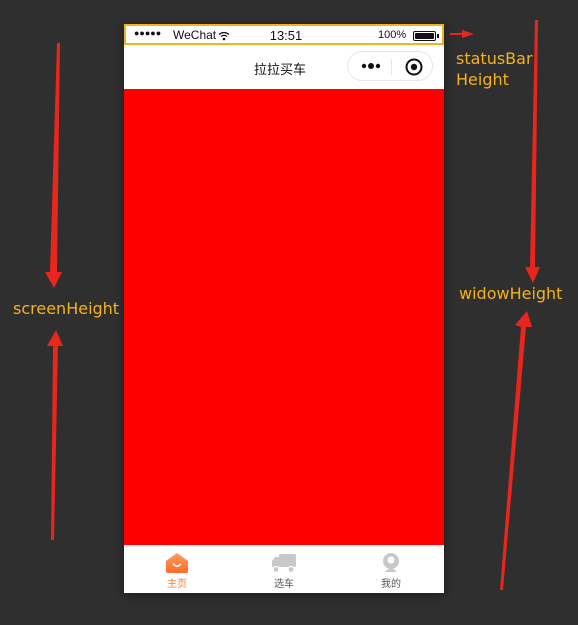 Image resolution: width=578 pixels, height=625 pixels. Describe the element at coordinates (516, 450) in the screenshot. I see `window-height-arrow-up` at that location.